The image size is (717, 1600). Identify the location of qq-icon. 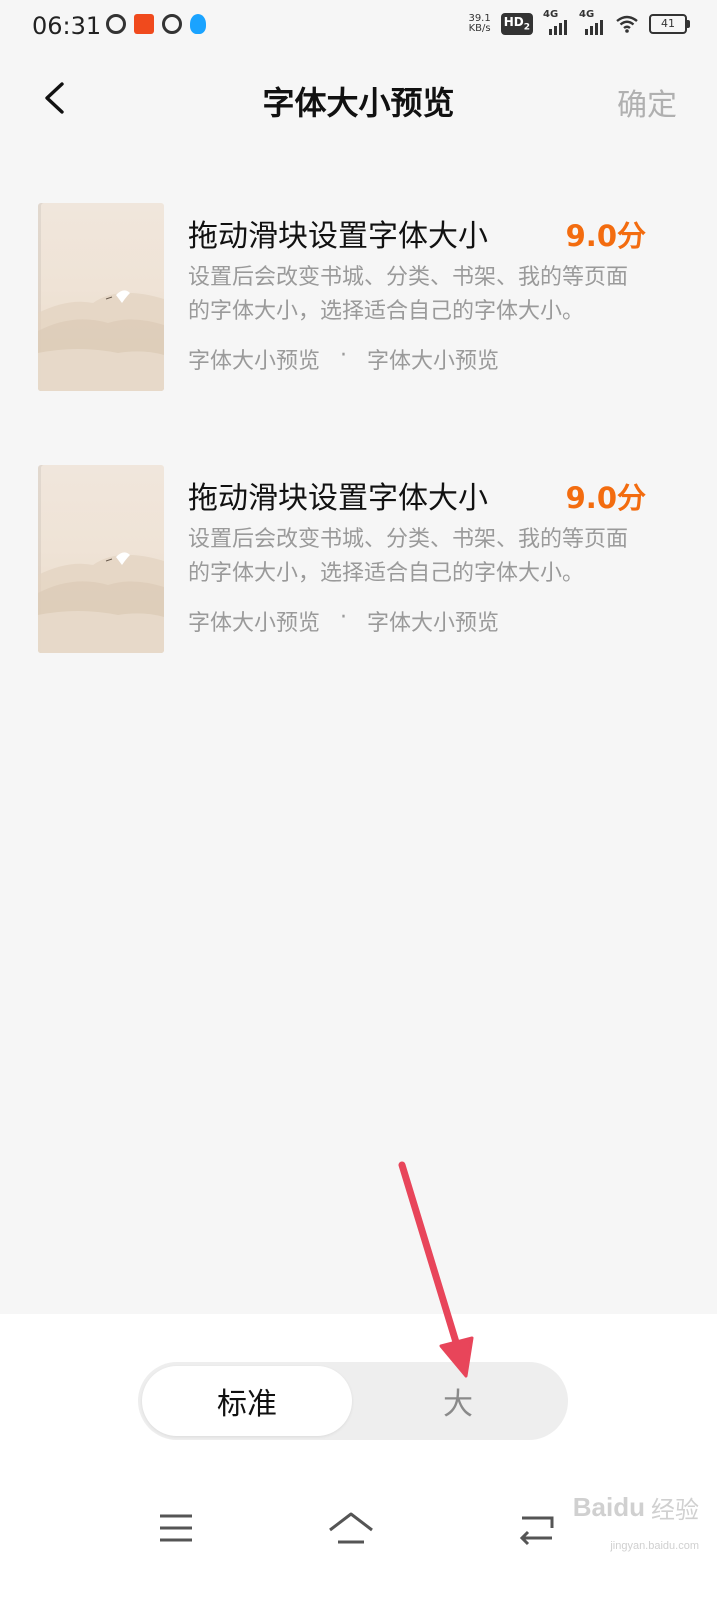
(198, 24).